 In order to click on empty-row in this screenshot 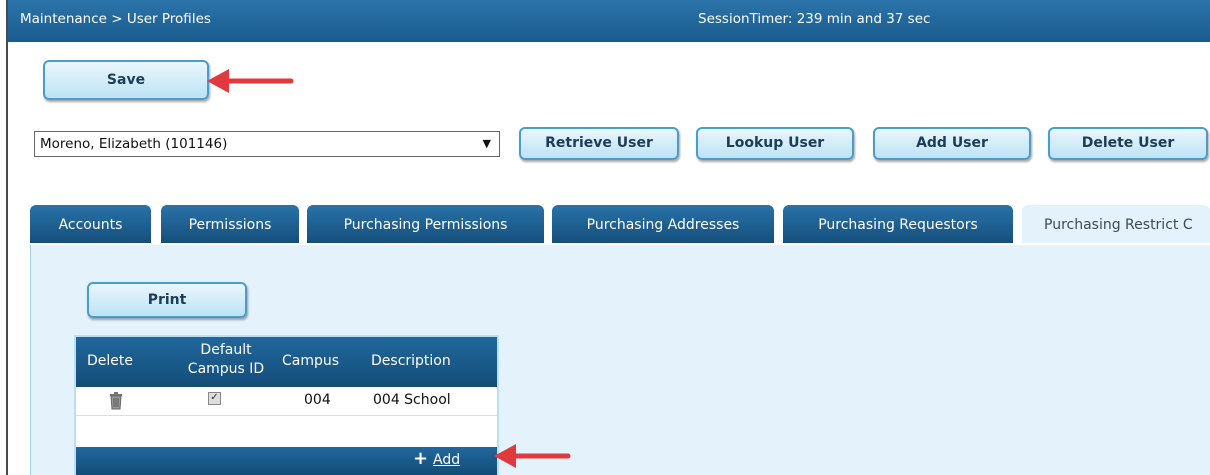, I will do `click(286, 431)`.